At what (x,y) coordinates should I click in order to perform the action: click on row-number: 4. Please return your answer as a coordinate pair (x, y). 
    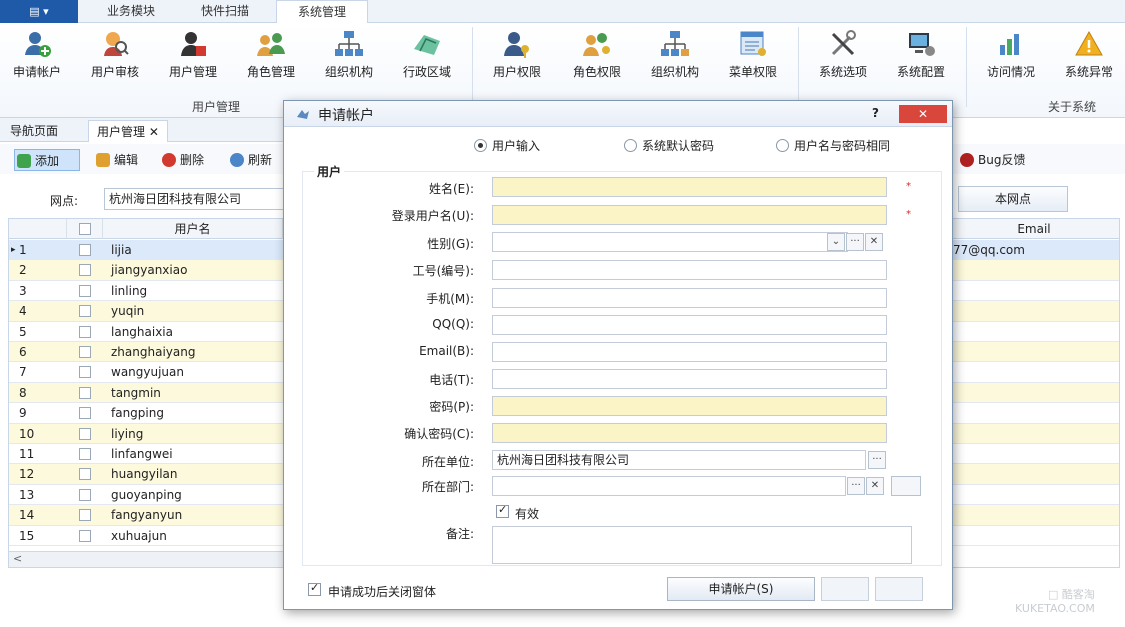
    Looking at the image, I should click on (23, 311).